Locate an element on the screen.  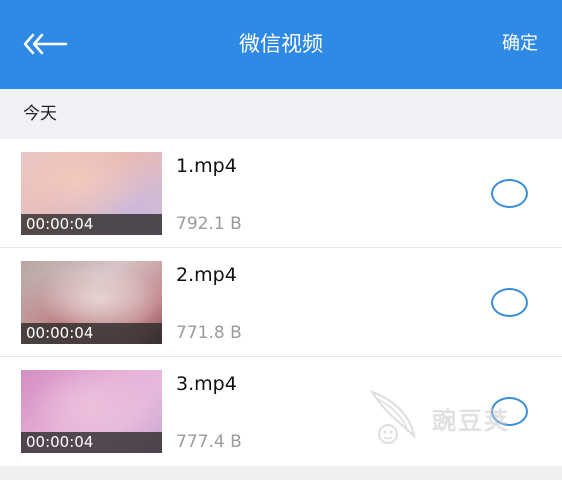
page-title: 微信视频 is located at coordinates (281, 44).